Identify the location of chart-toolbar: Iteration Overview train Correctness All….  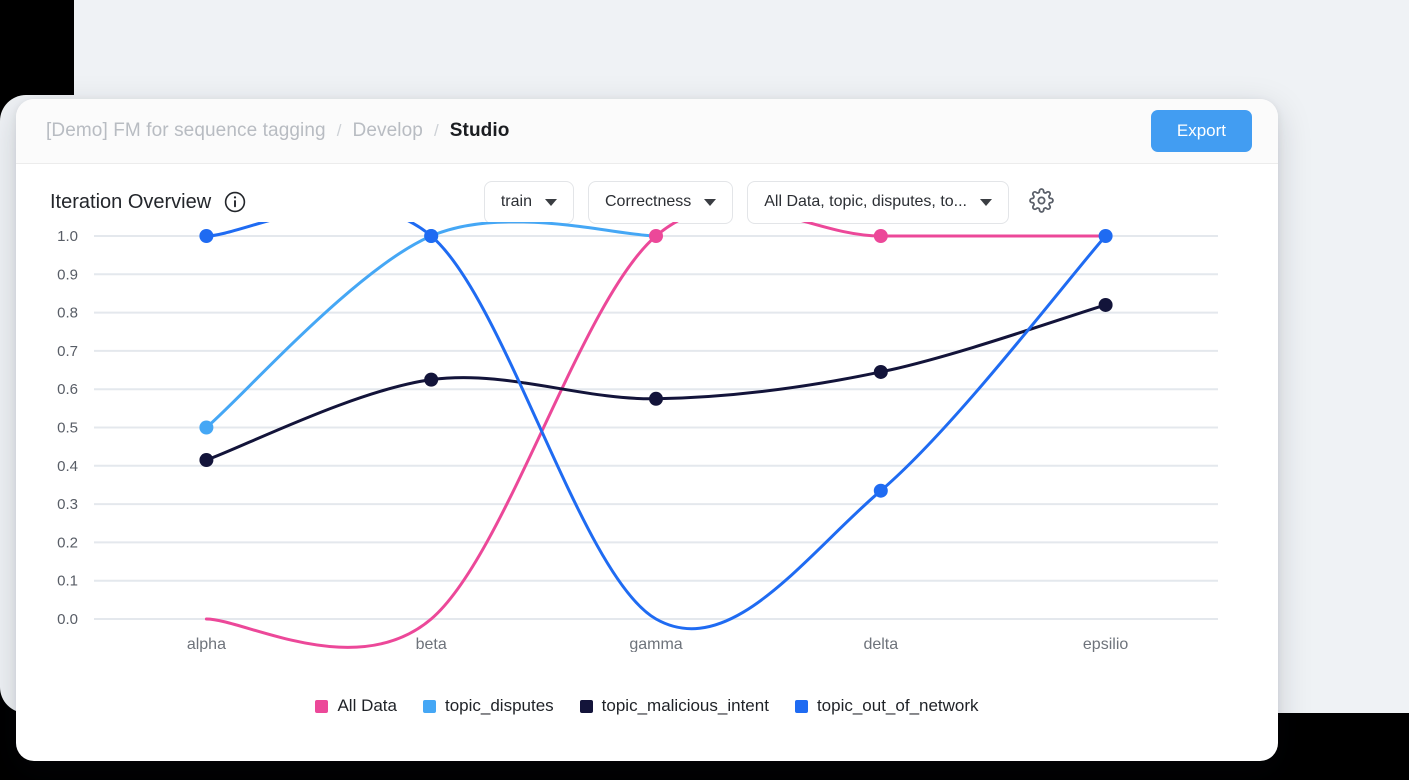
(647, 194).